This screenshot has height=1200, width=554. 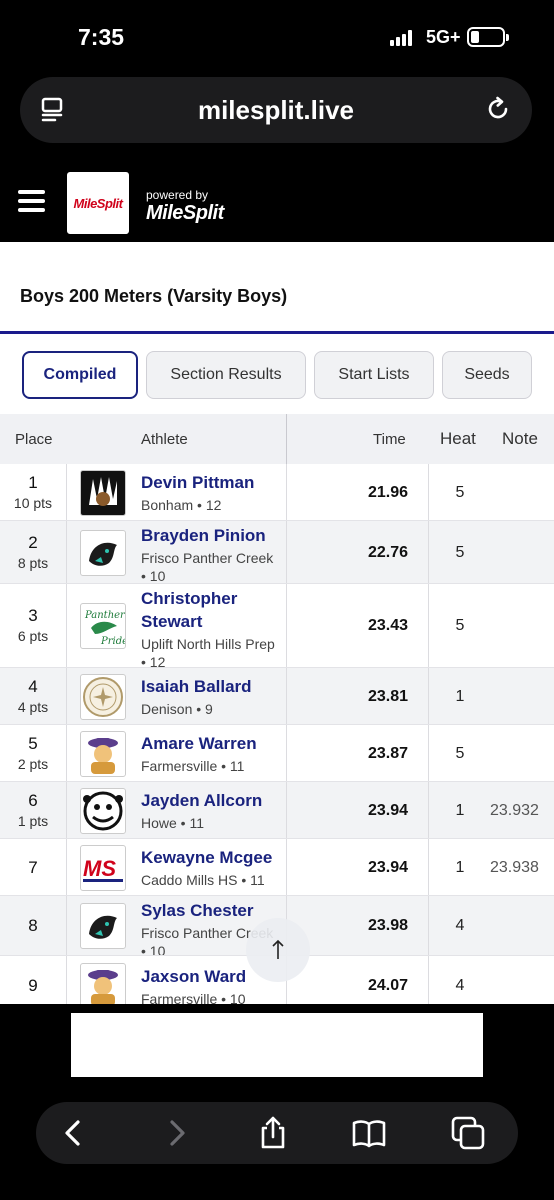 What do you see at coordinates (176, 1133) in the screenshot?
I see `forward-icon` at bounding box center [176, 1133].